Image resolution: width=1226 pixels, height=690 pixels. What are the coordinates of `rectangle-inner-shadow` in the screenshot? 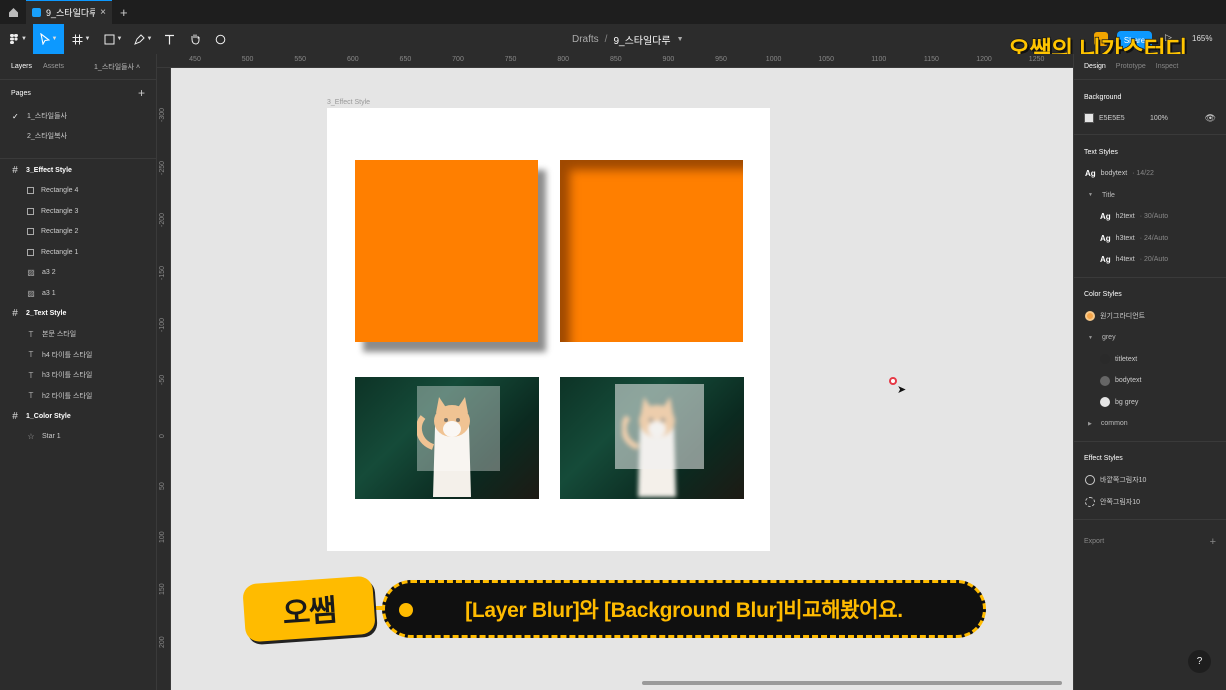 It's located at (651, 251).